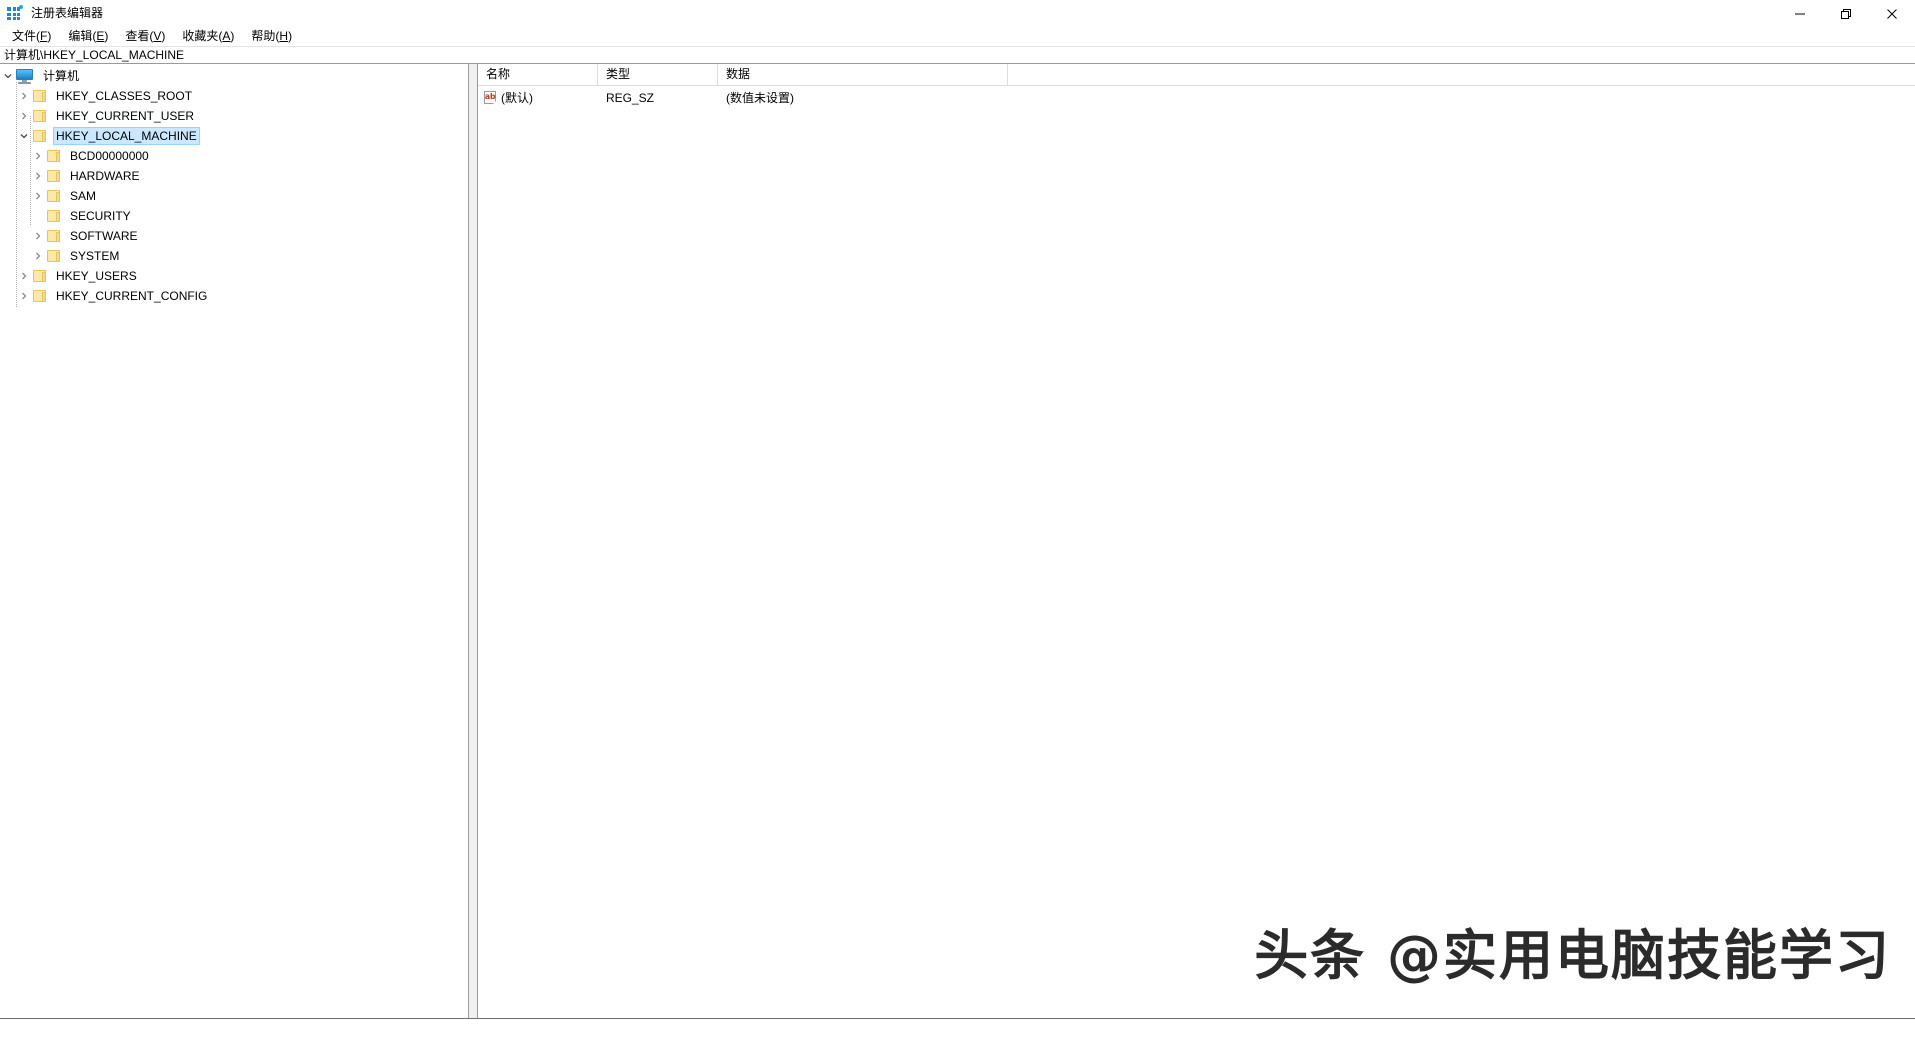 The width and height of the screenshot is (1915, 1041). Describe the element at coordinates (265, 35) in the screenshot. I see `menu-help-text: 帮助(` at that location.